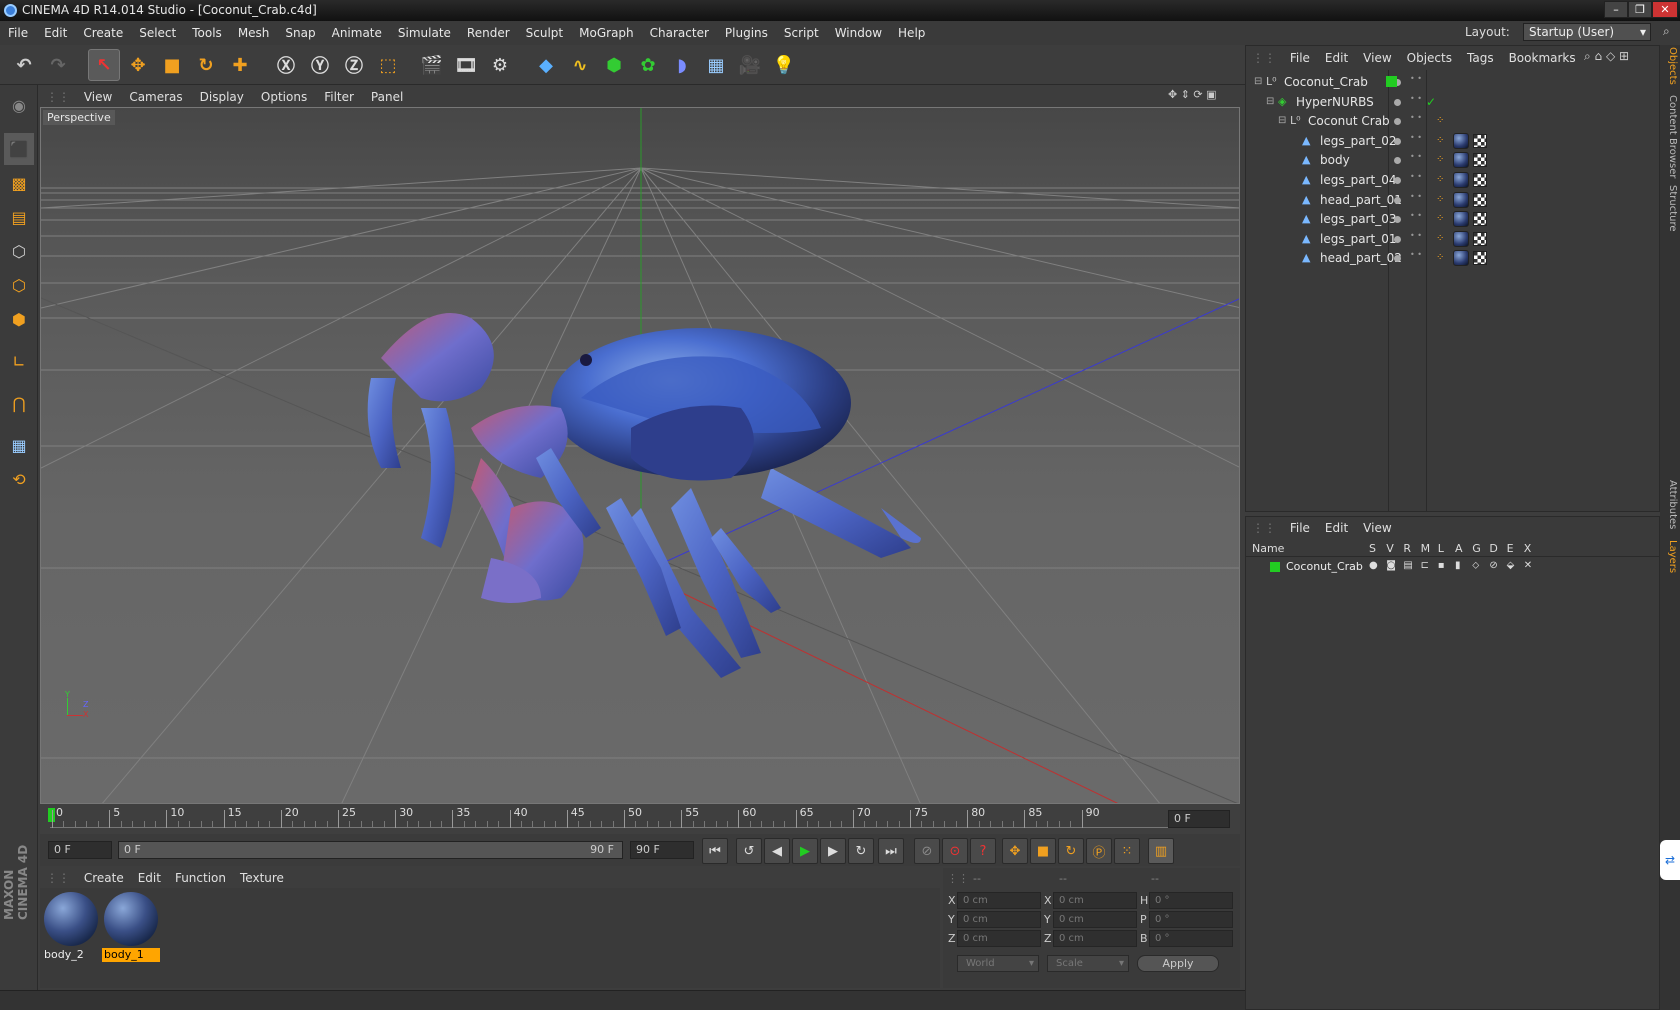  Describe the element at coordinates (1670, 136) in the screenshot. I see `right-tab-content-browser: Content Browser` at that location.